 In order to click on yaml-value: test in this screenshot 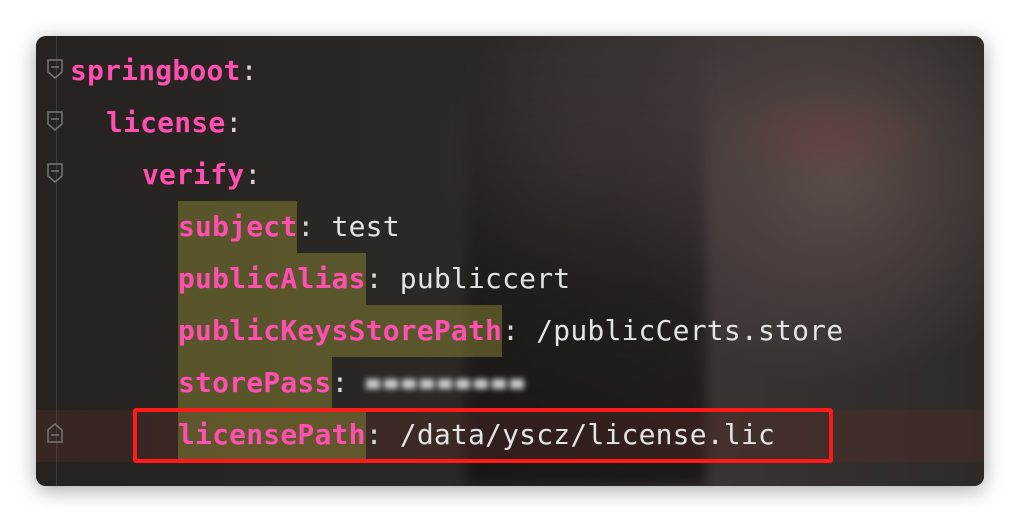, I will do `click(357, 226)`.